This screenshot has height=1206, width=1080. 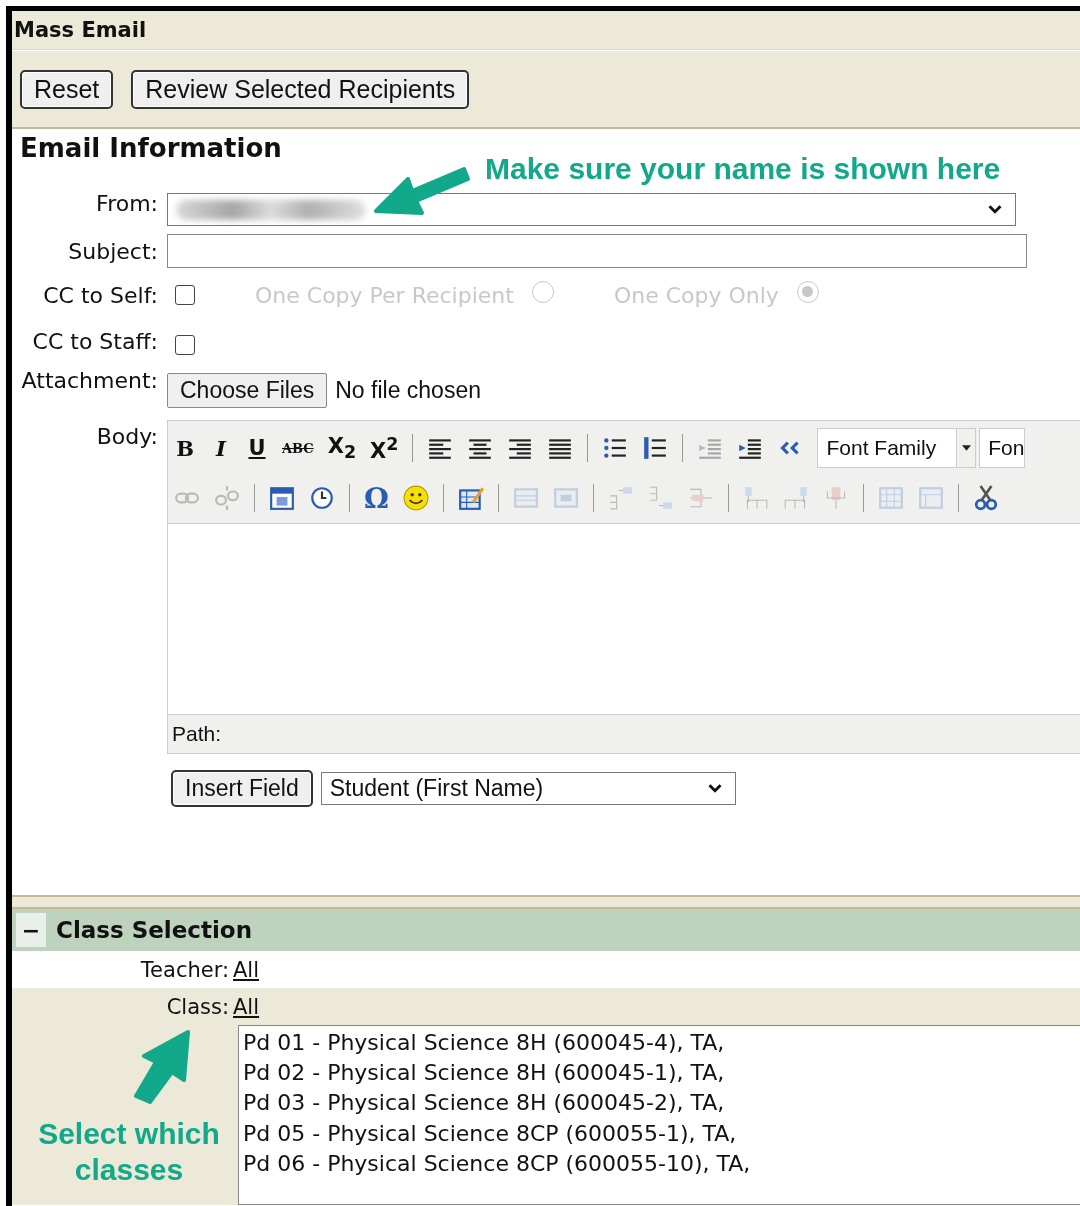 What do you see at coordinates (221, 448) in the screenshot?
I see `italic-button: I` at bounding box center [221, 448].